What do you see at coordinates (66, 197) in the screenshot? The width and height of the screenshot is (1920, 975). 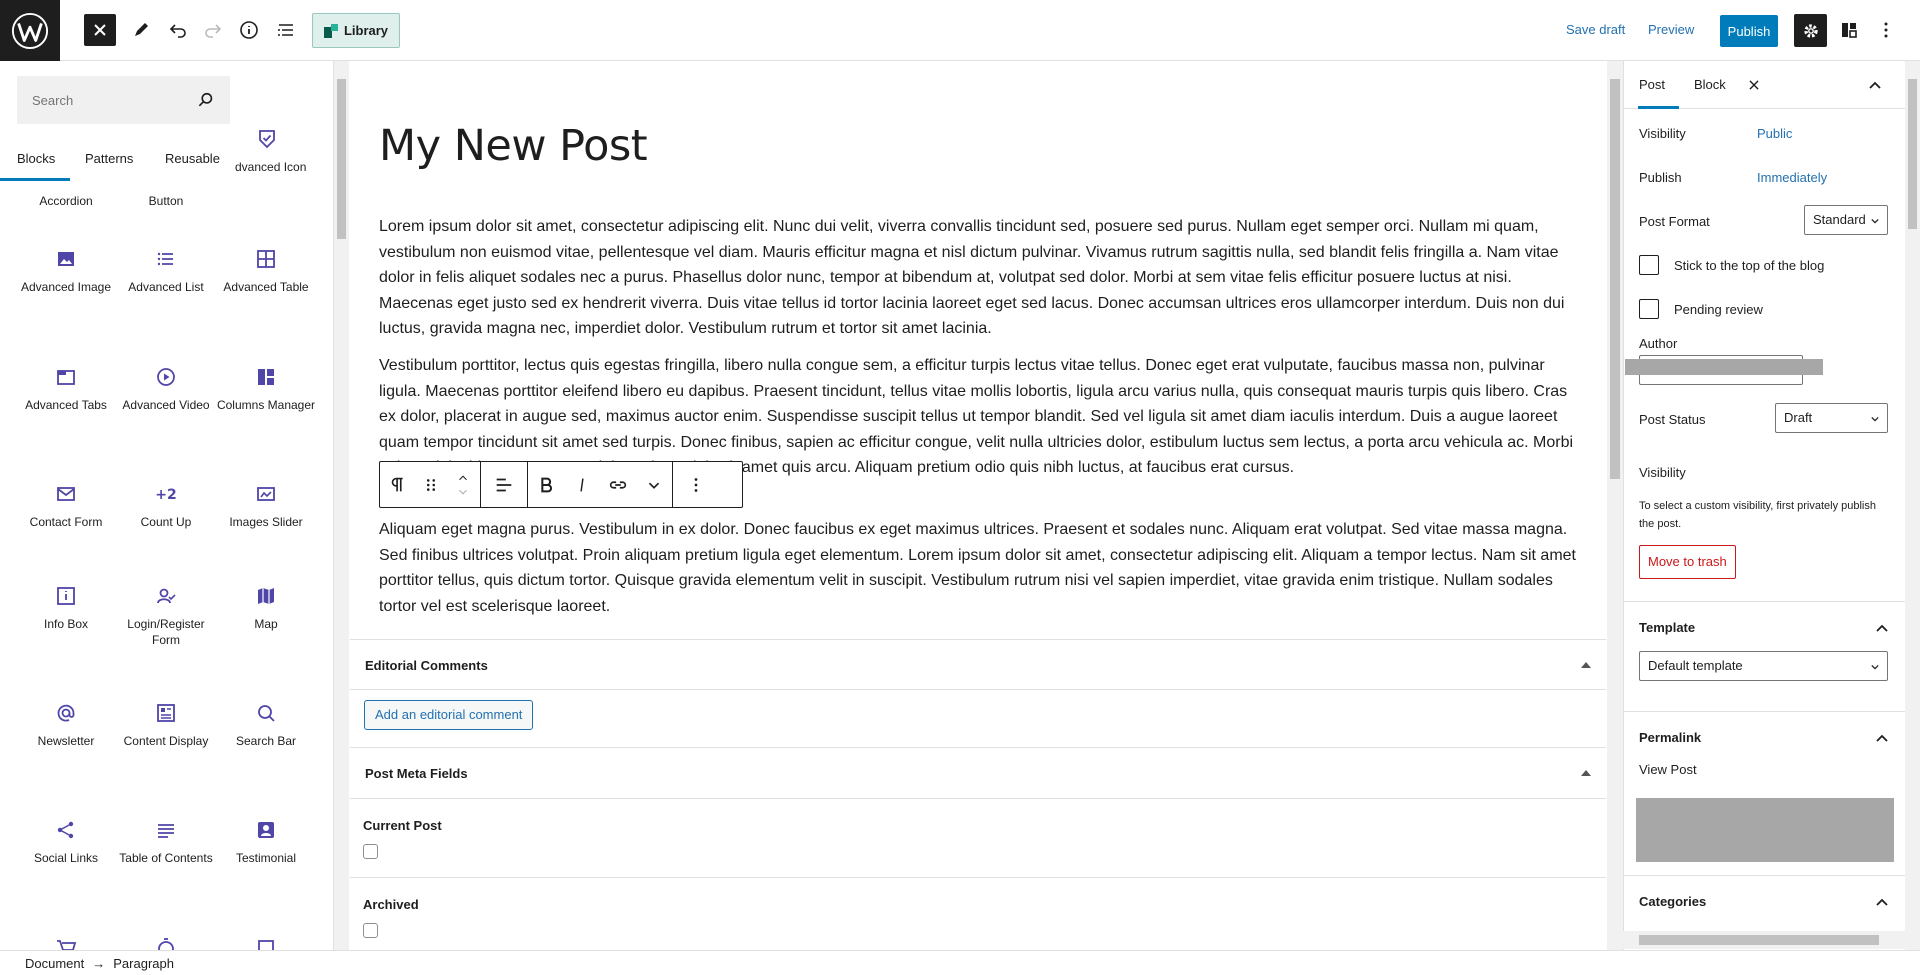 I see `block-item-accordion: Accordion` at bounding box center [66, 197].